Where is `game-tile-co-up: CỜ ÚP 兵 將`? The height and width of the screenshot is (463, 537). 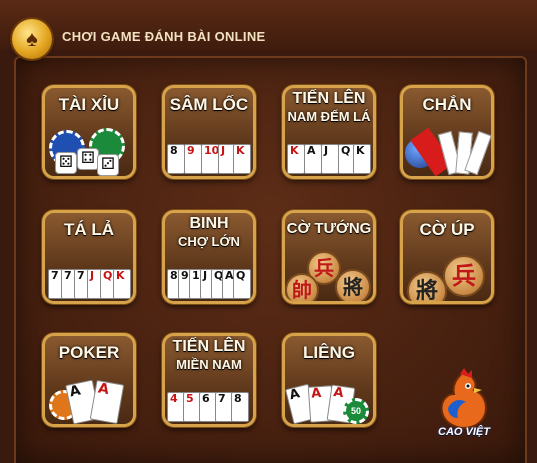
game-tile-co-up: CỜ ÚP 兵 將 is located at coordinates (447, 257).